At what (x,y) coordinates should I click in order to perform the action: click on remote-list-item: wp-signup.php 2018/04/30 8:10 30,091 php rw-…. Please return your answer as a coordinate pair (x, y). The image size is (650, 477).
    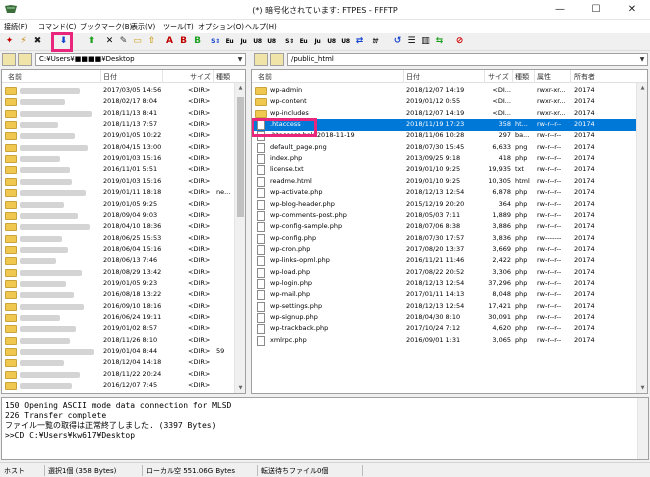
    Looking at the image, I should click on (449, 318).